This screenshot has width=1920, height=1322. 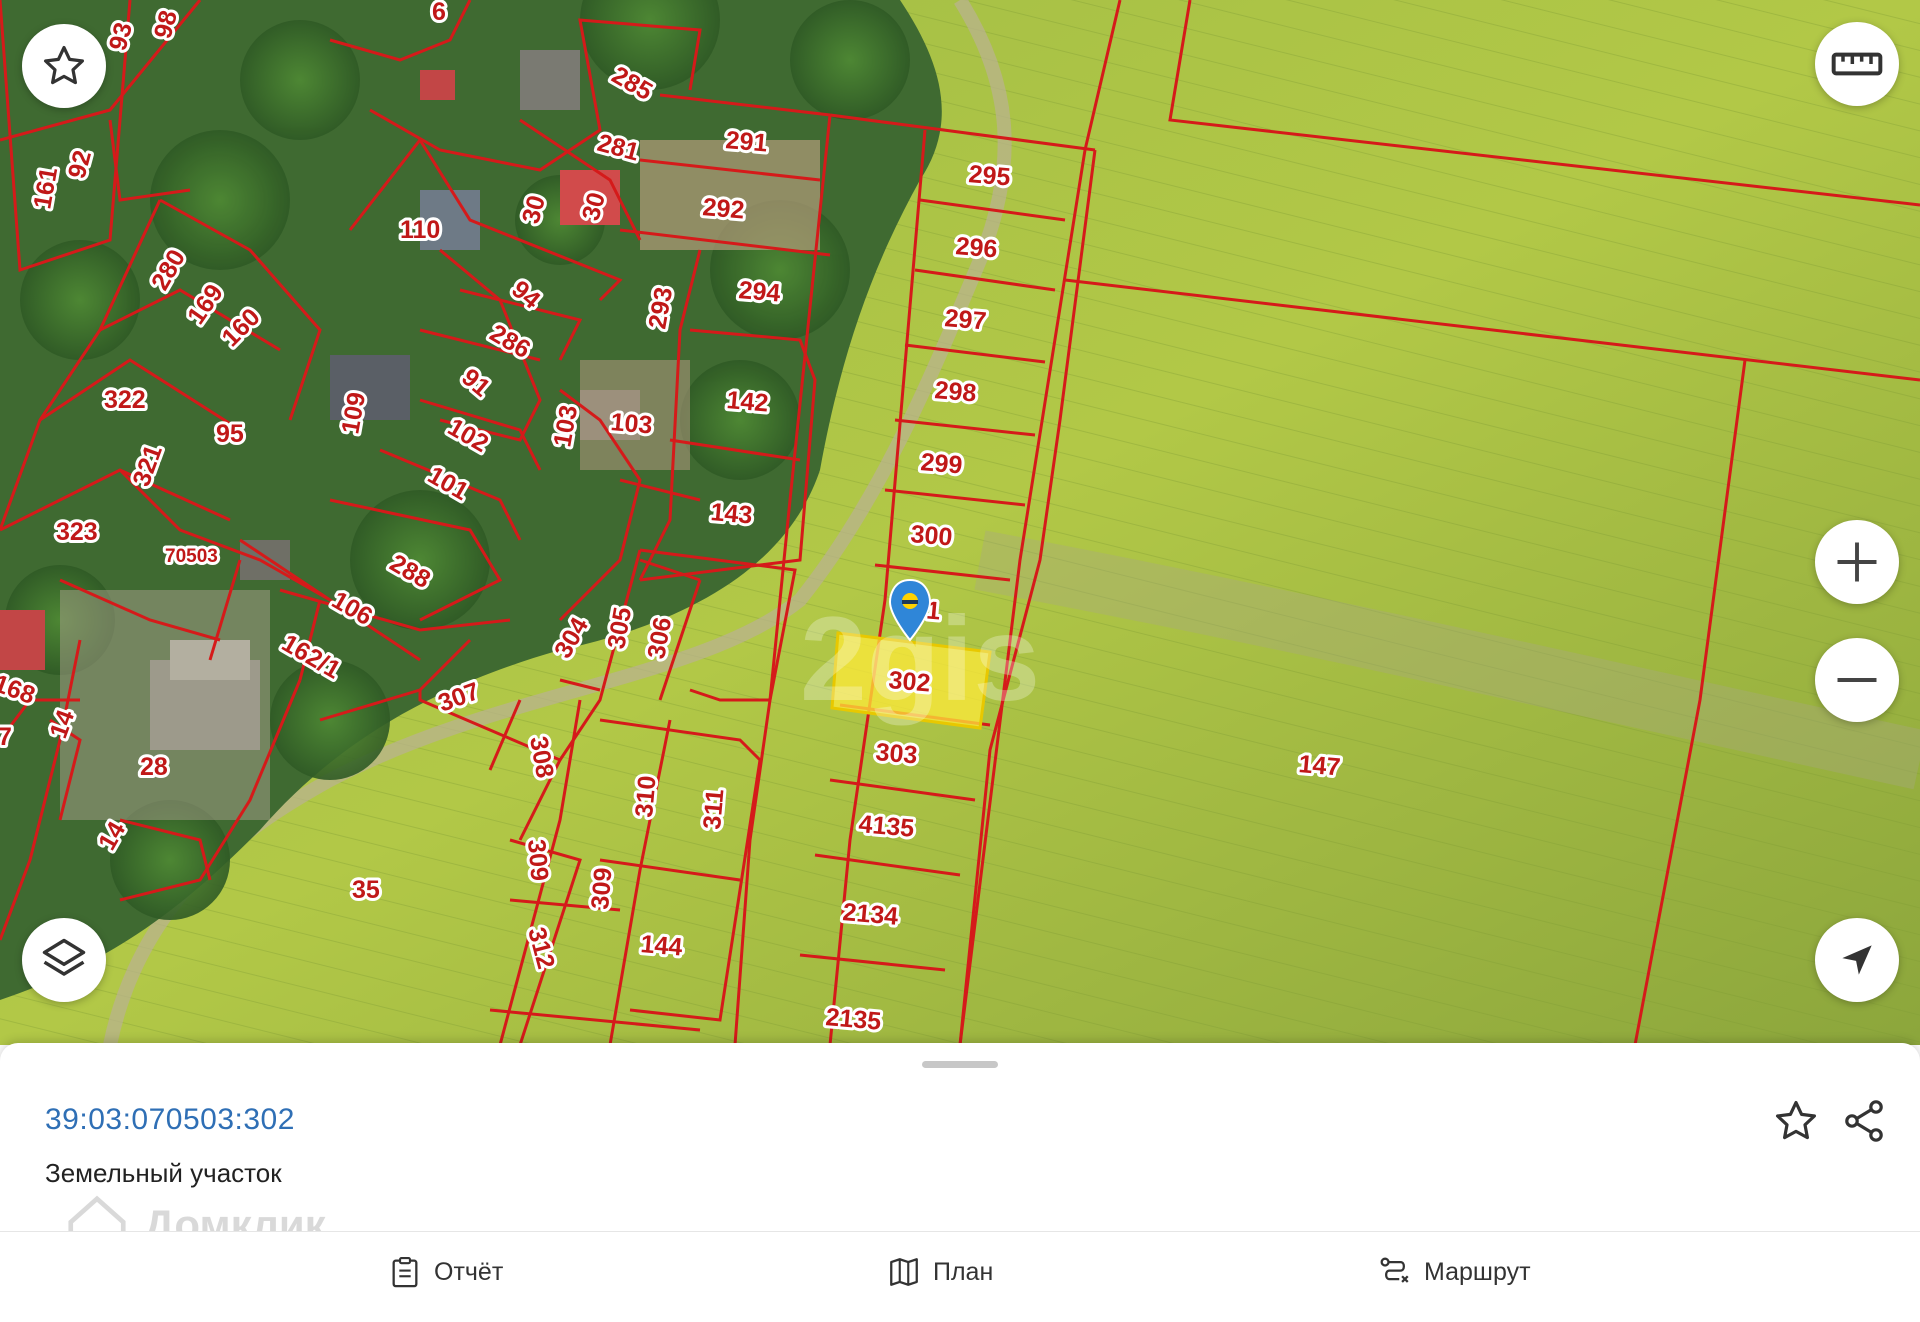 What do you see at coordinates (759, 292) in the screenshot?
I see `parcel-label: 294` at bounding box center [759, 292].